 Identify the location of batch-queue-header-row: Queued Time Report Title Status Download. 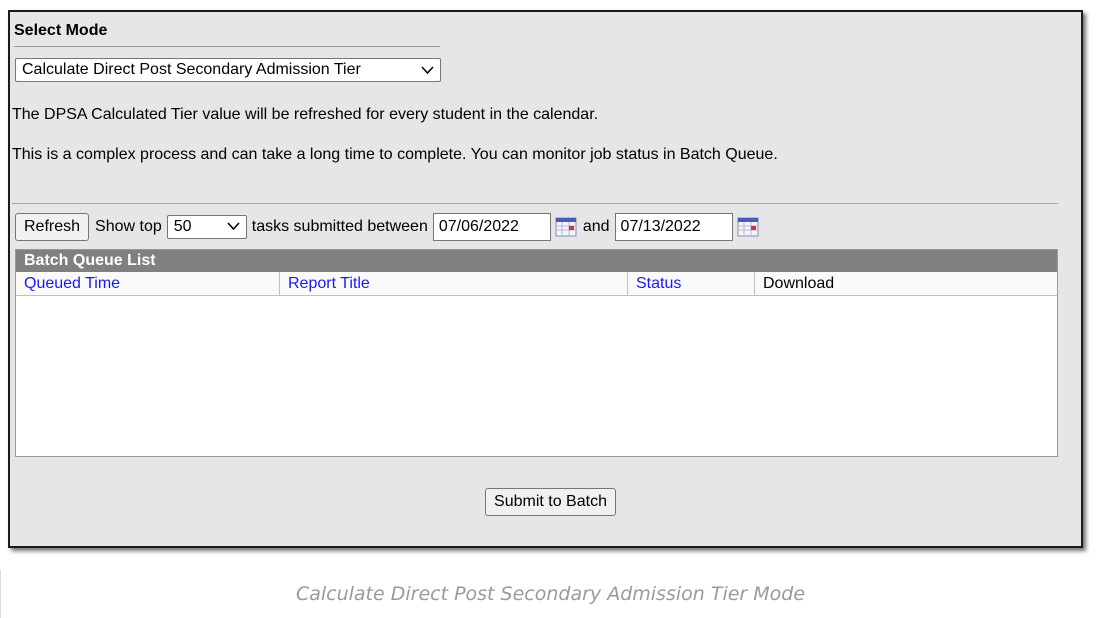
(536, 284).